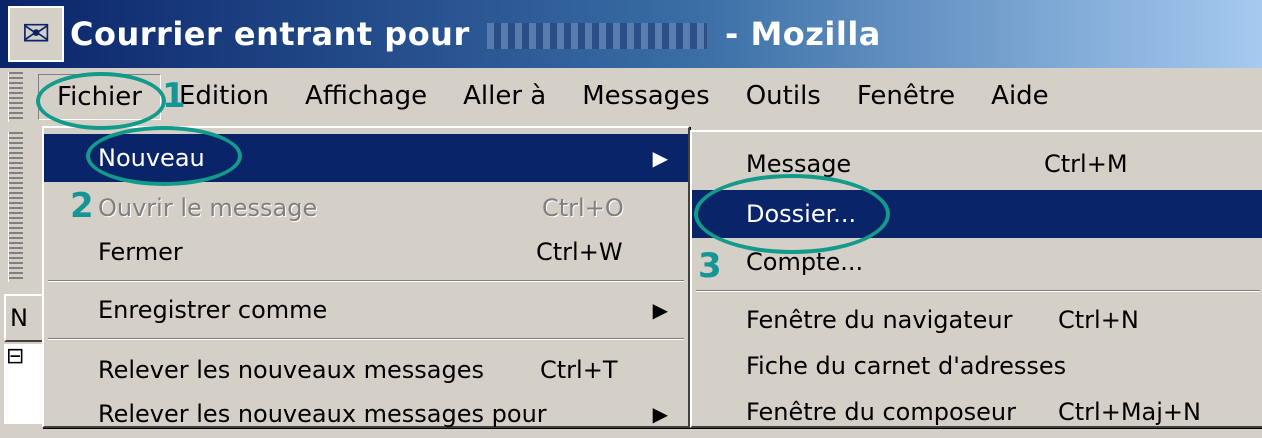 This screenshot has height=438, width=1262. I want to click on annotation-circle-fichier, so click(101, 101).